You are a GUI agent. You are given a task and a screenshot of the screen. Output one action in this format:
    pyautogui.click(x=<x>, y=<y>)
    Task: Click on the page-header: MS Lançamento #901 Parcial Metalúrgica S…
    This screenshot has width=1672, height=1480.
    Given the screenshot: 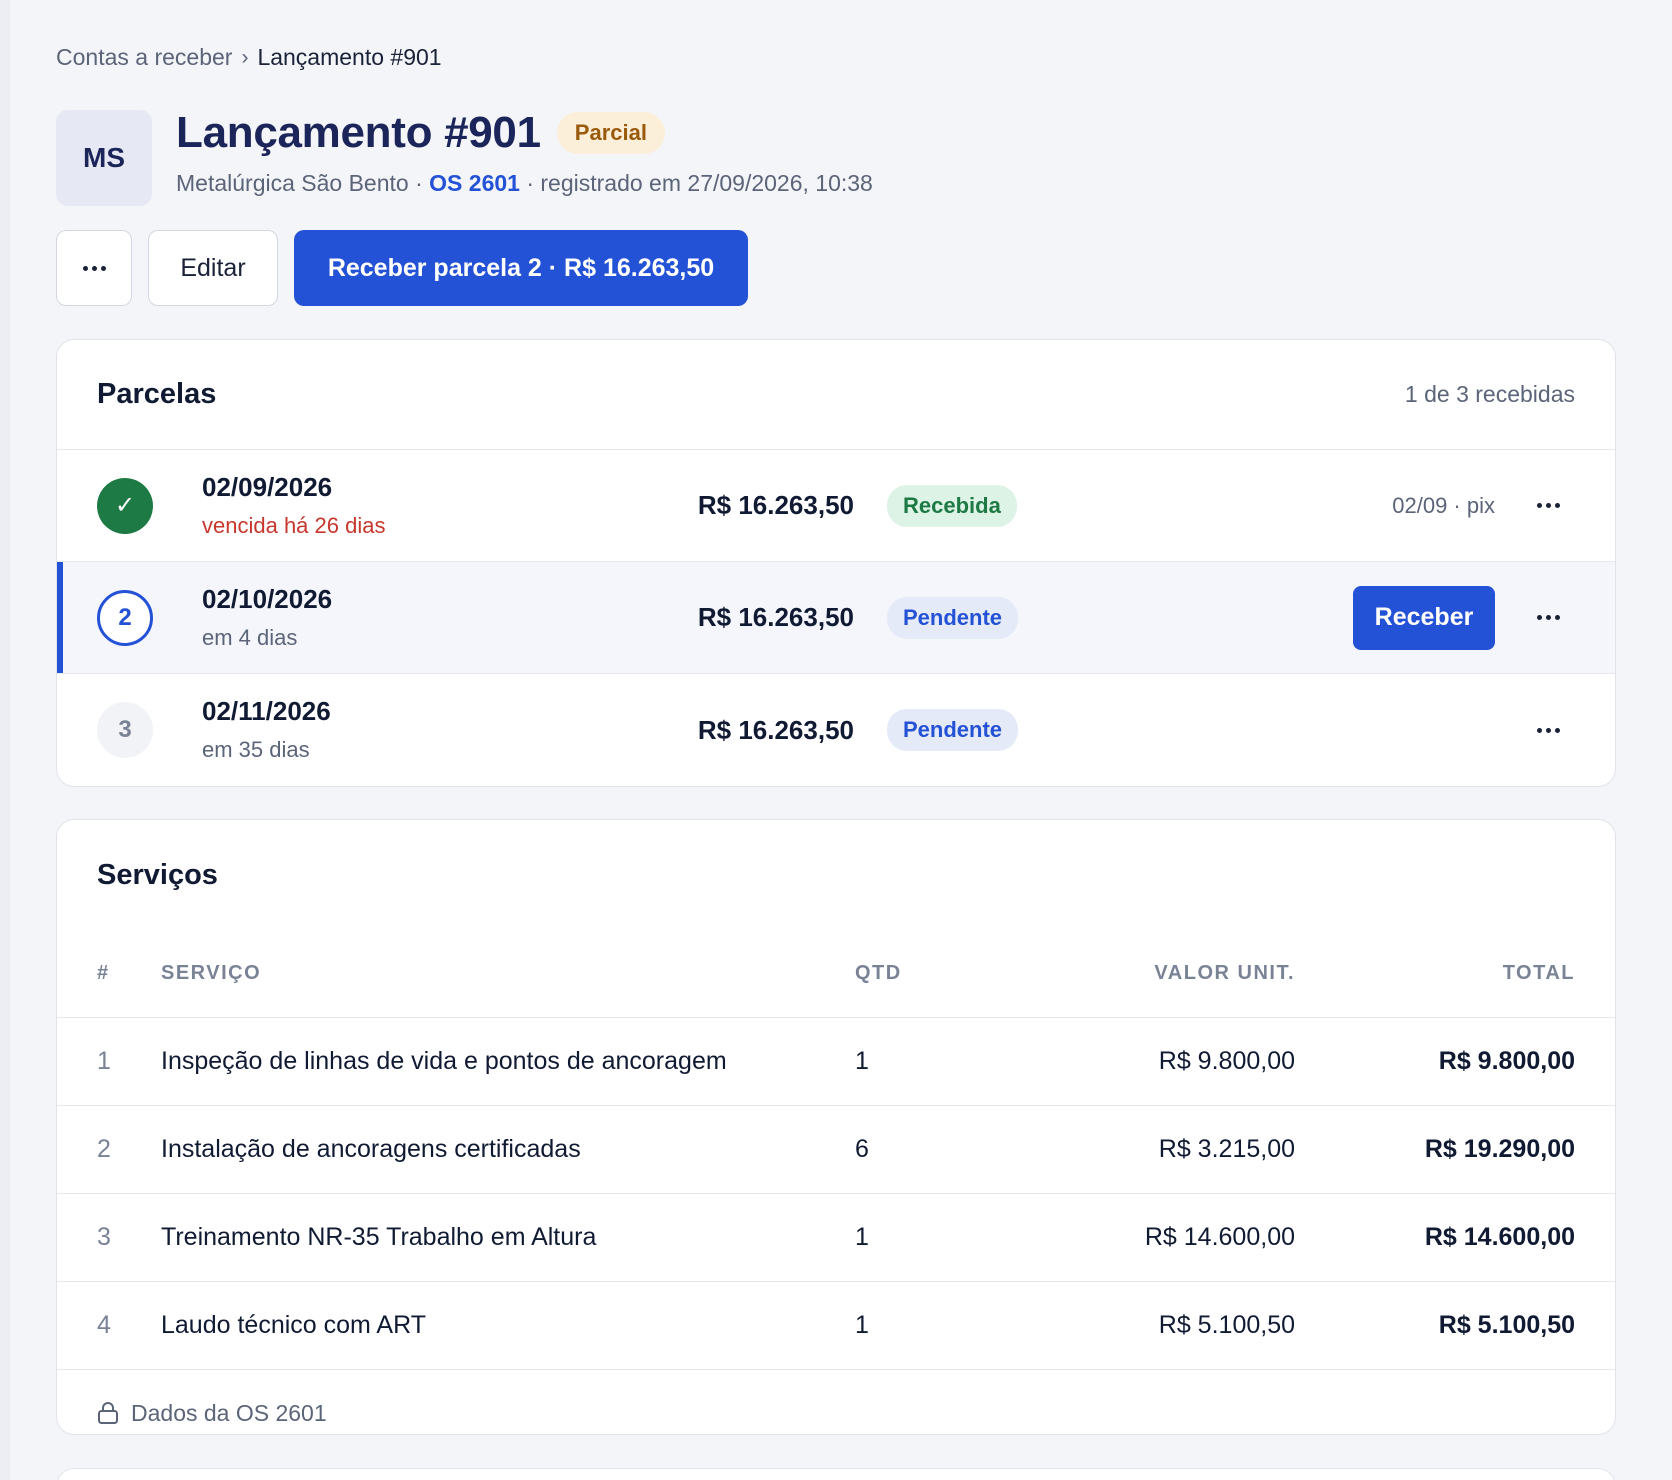 What is the action you would take?
    pyautogui.click(x=464, y=157)
    